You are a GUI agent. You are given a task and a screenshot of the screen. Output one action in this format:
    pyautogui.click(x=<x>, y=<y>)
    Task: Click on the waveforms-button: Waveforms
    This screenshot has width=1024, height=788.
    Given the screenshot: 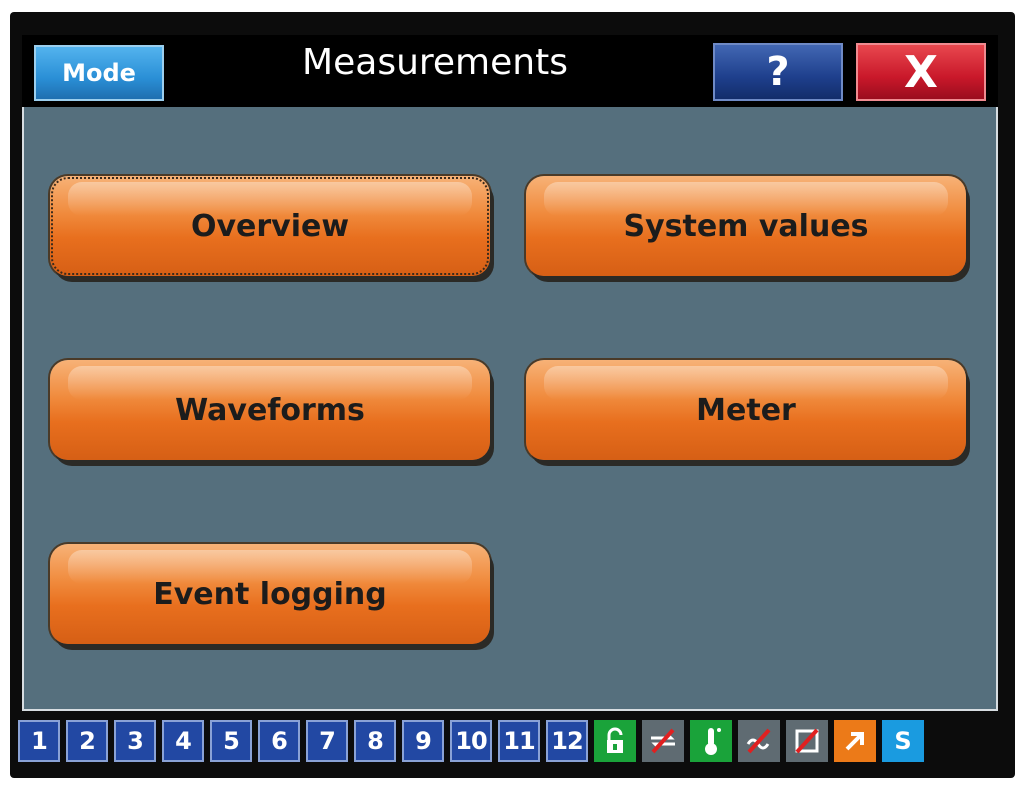 What is the action you would take?
    pyautogui.click(x=270, y=410)
    